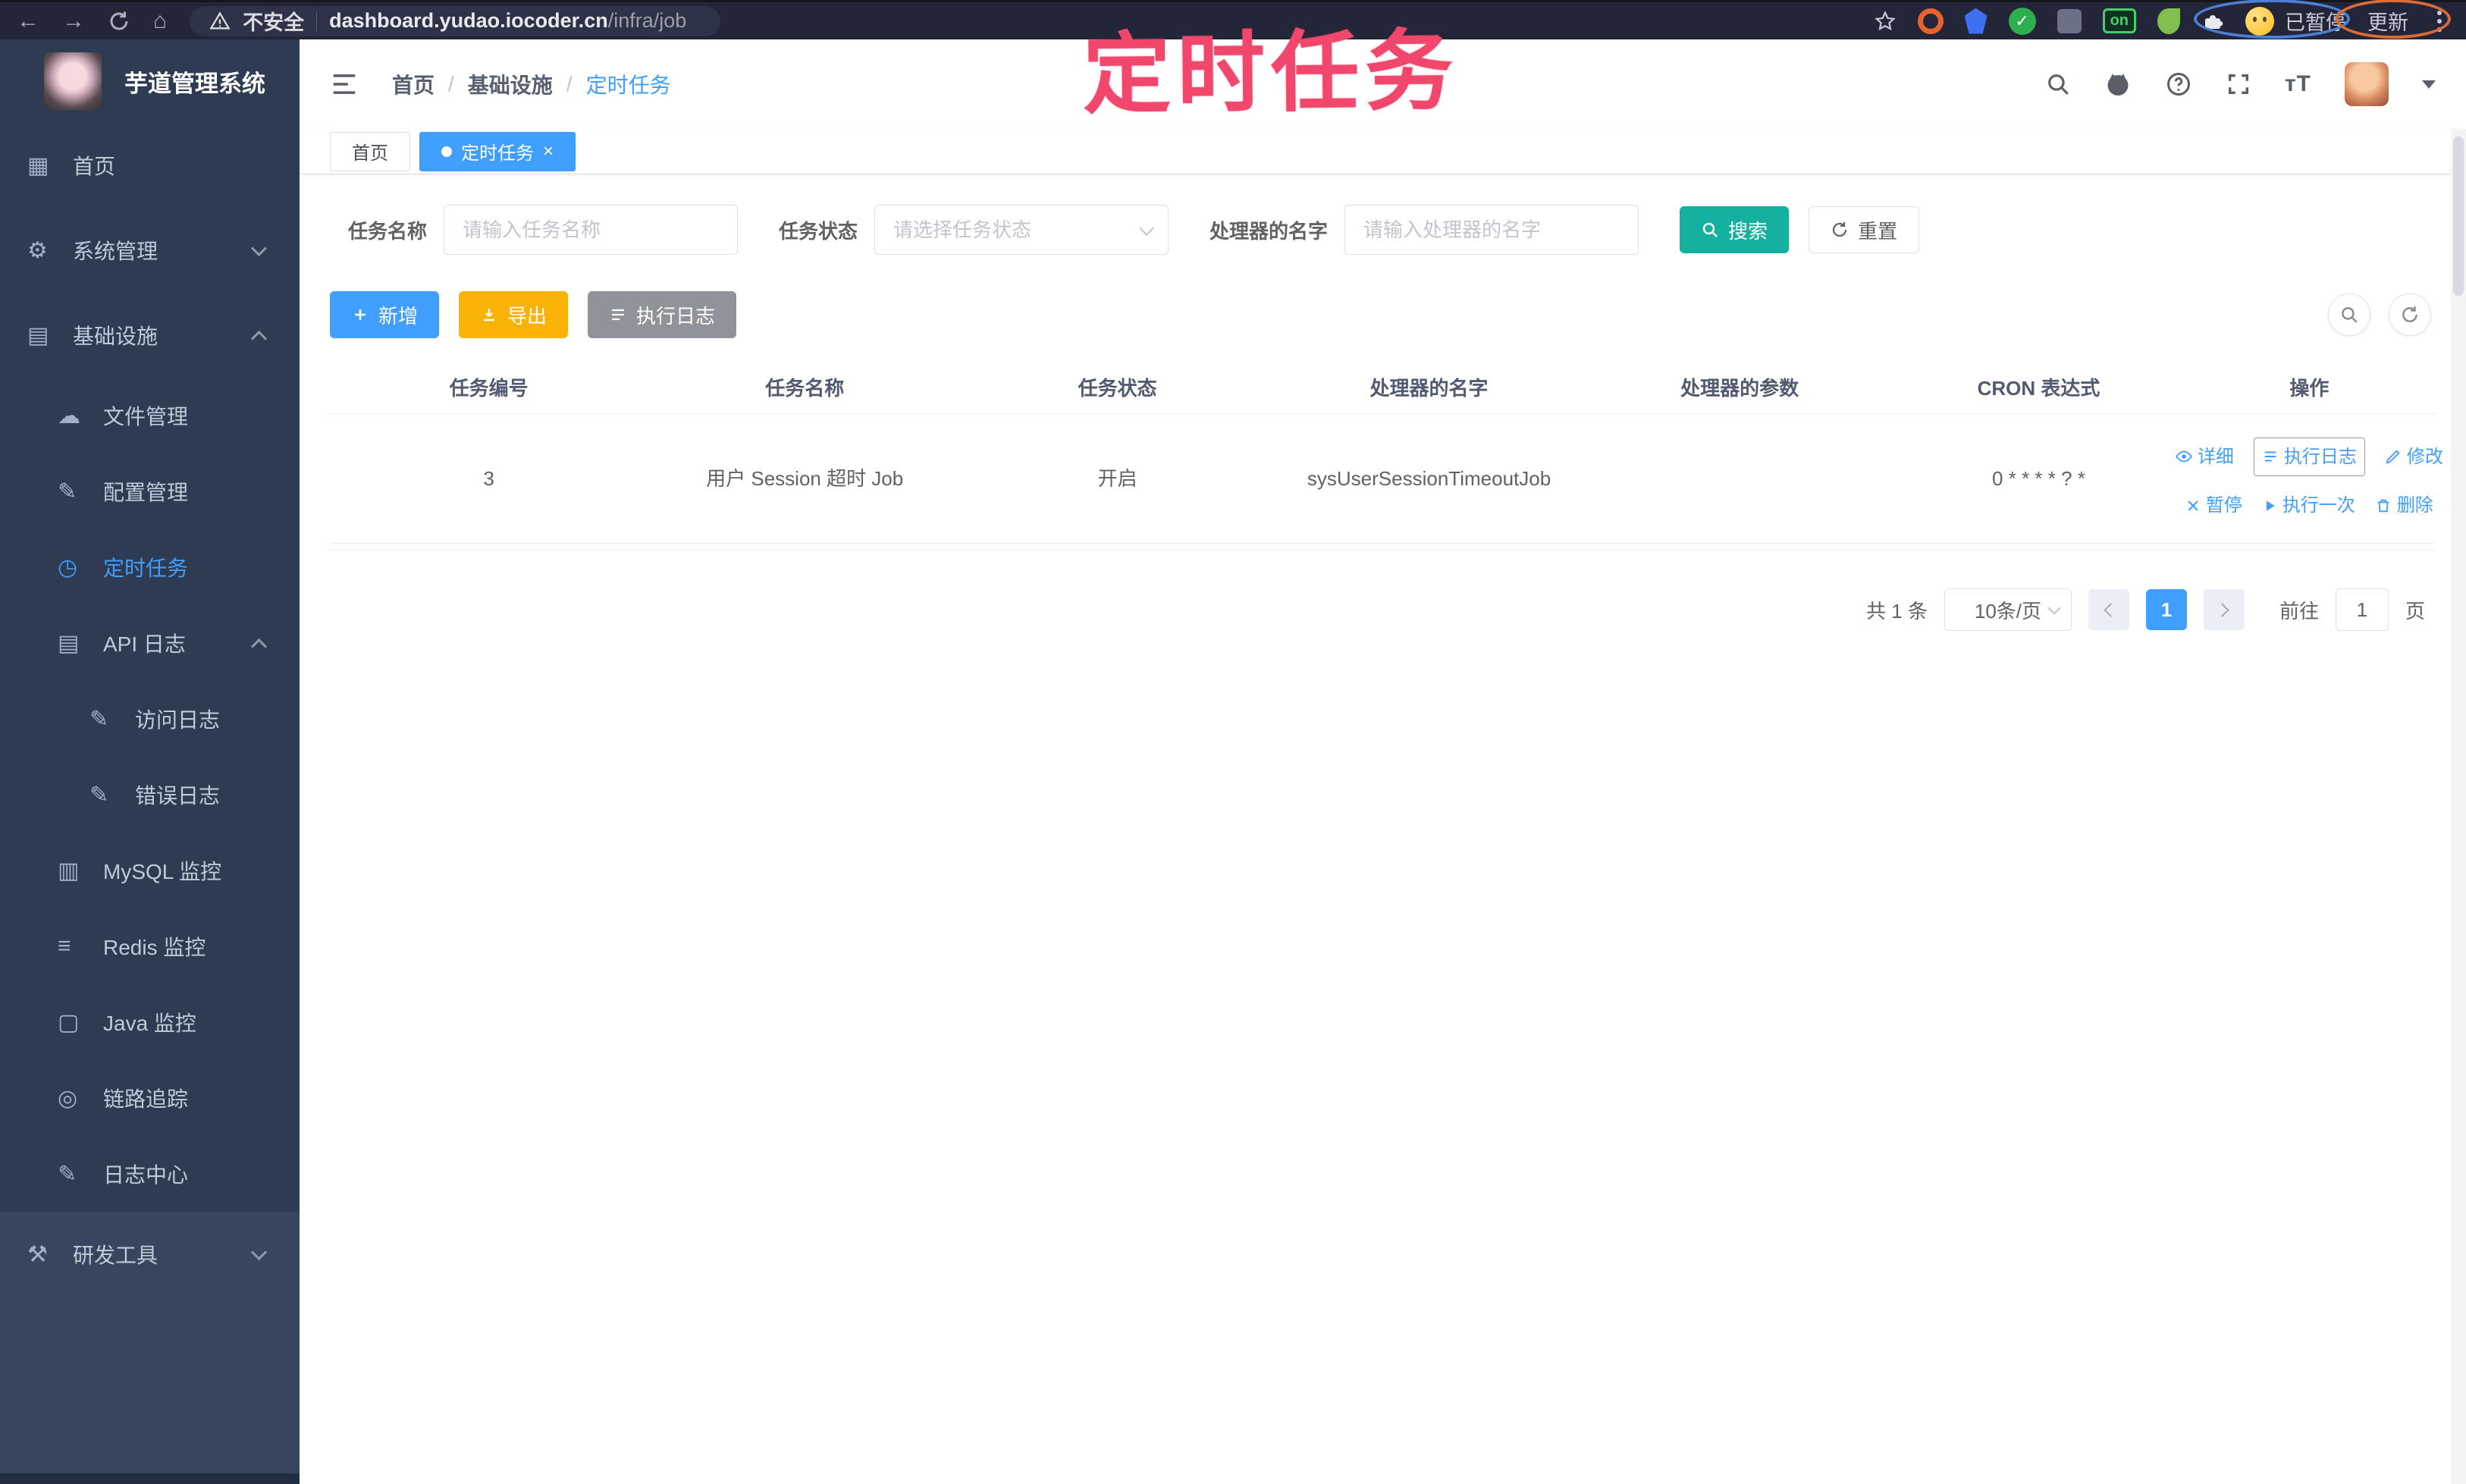 The image size is (2466, 1484). Describe the element at coordinates (1383, 84) in the screenshot. I see `page-header: 首页 / 基础设施 / 定时任务 ᴛT` at that location.